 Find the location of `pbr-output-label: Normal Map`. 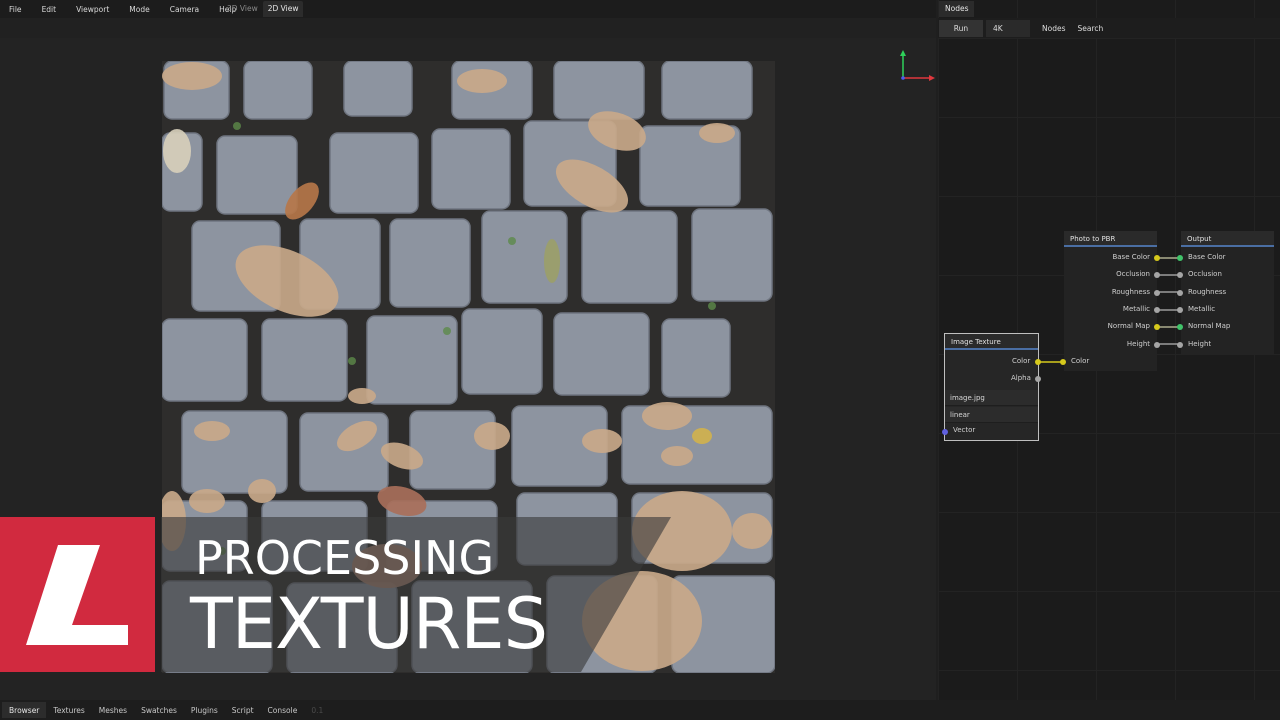

pbr-output-label: Normal Map is located at coordinates (1128, 326).